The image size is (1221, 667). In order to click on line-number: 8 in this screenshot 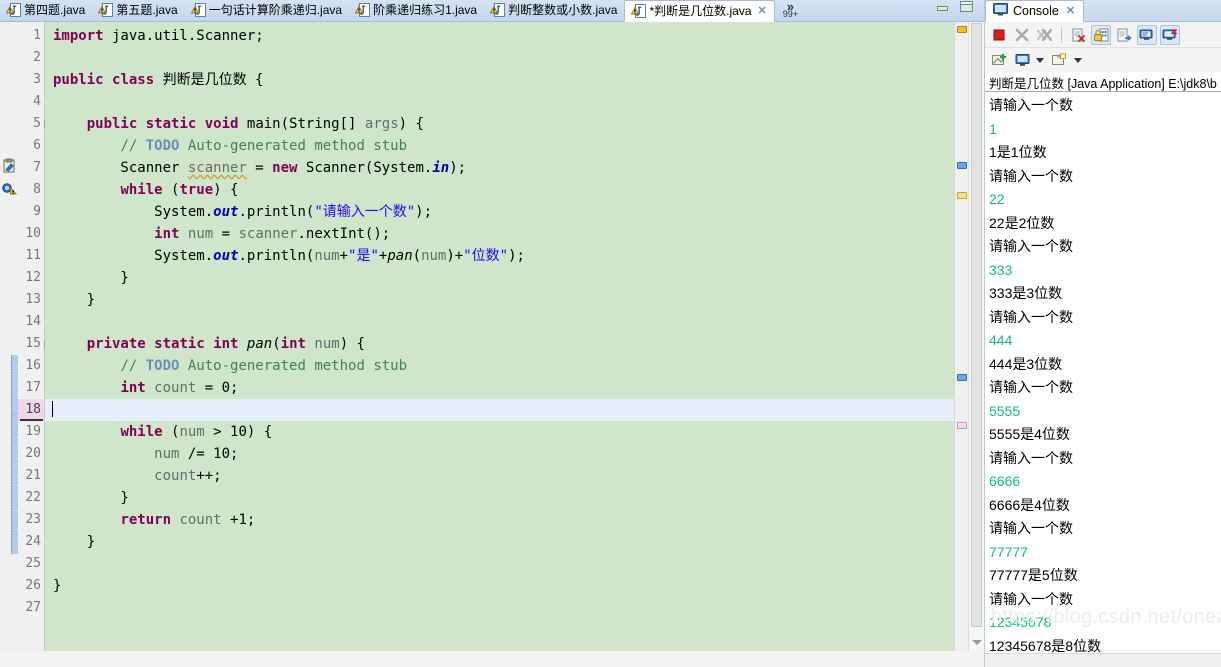, I will do `click(37, 189)`.